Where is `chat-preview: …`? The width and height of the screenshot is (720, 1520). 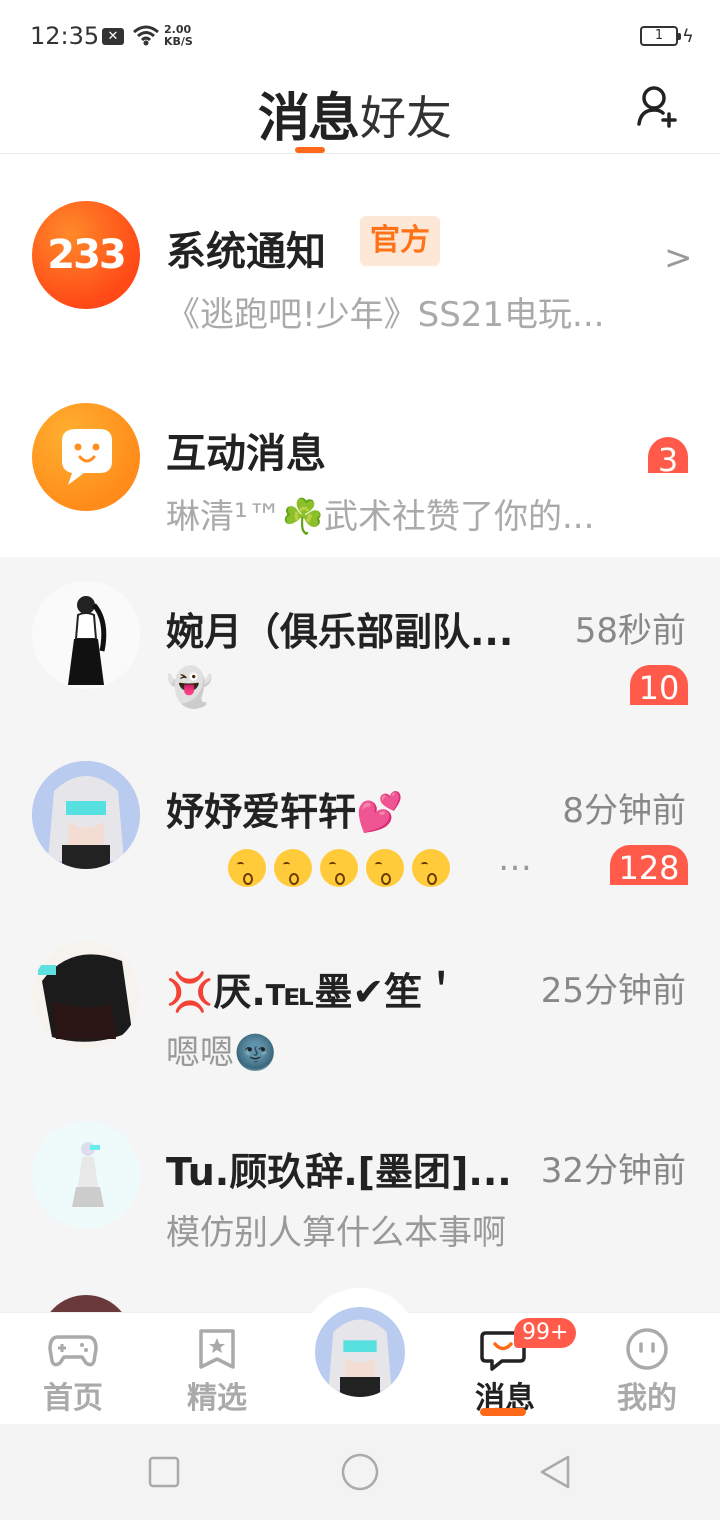 chat-preview: … is located at coordinates (515, 859).